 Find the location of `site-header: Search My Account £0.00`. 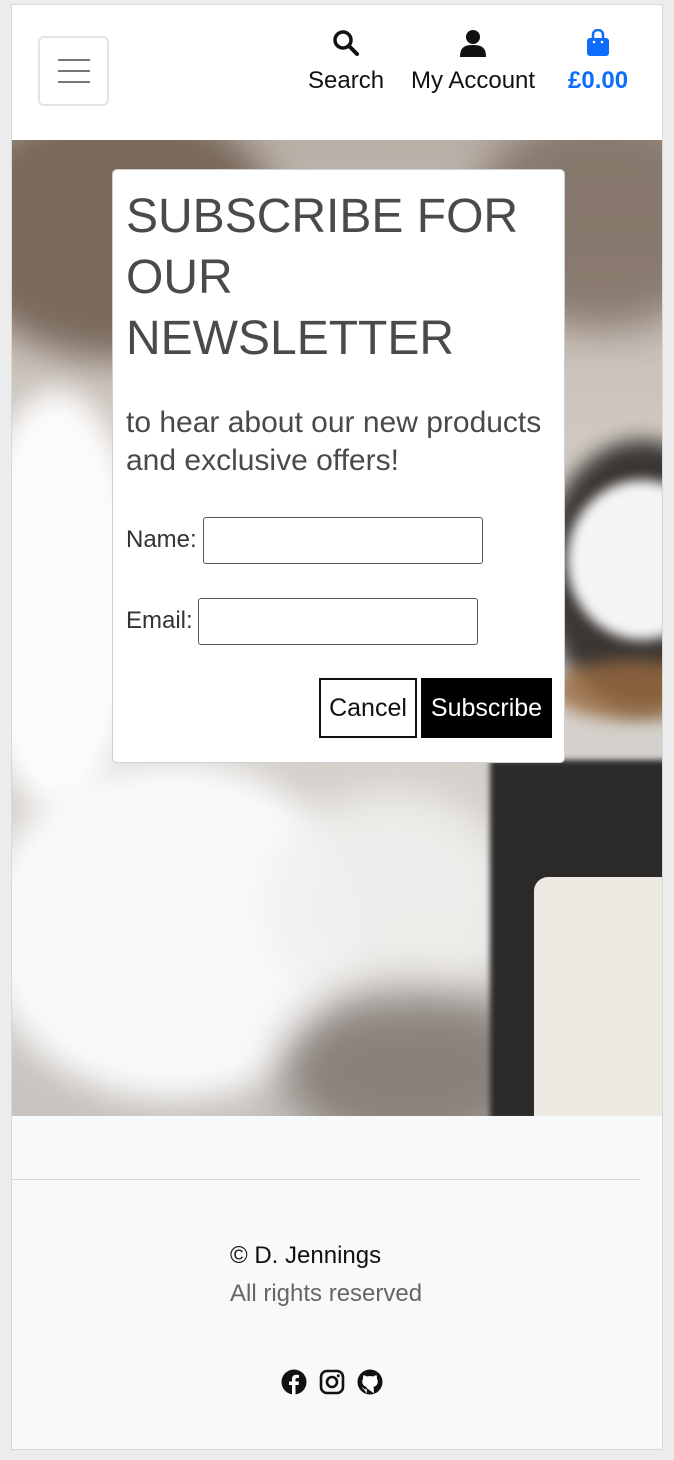

site-header: Search My Account £0.00 is located at coordinates (337, 72).